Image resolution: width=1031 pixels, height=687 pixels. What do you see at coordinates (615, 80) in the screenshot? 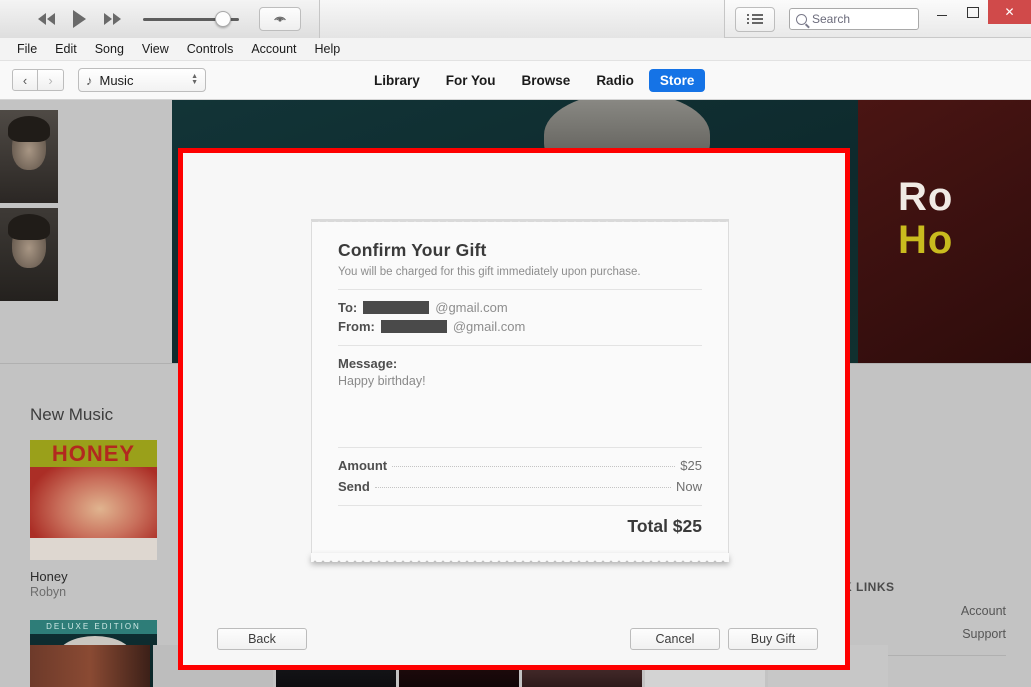
I see `tab-radio: Radio` at bounding box center [615, 80].